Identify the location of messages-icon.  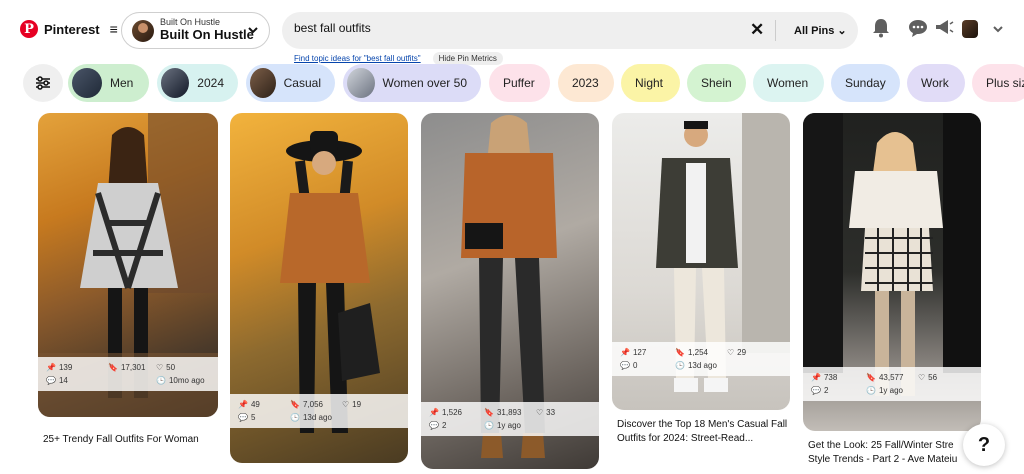
(918, 28).